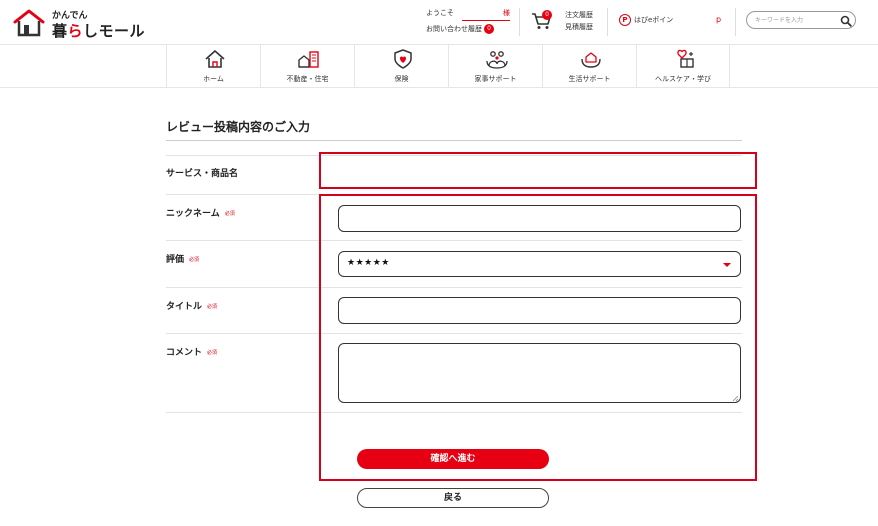  I want to click on site-logo: かんでん 暮らしモール, so click(82, 23).